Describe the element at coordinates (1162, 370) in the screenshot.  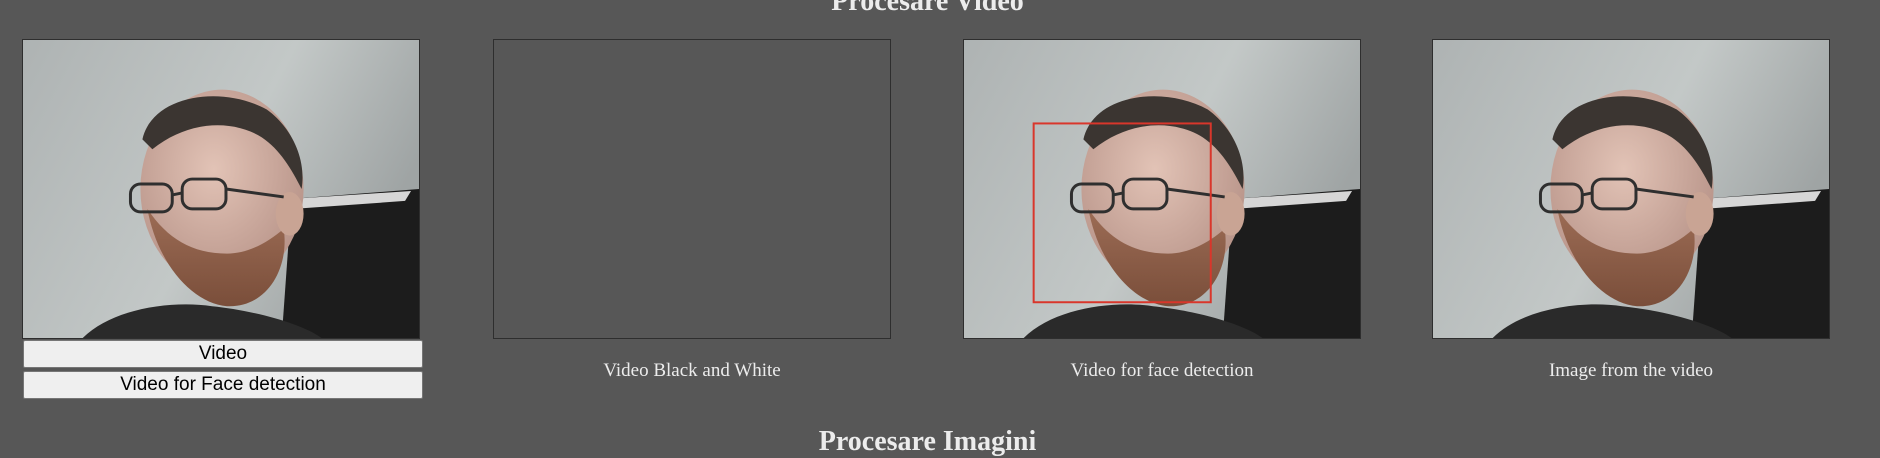
I see `face-detection-caption: Video for face detection` at that location.